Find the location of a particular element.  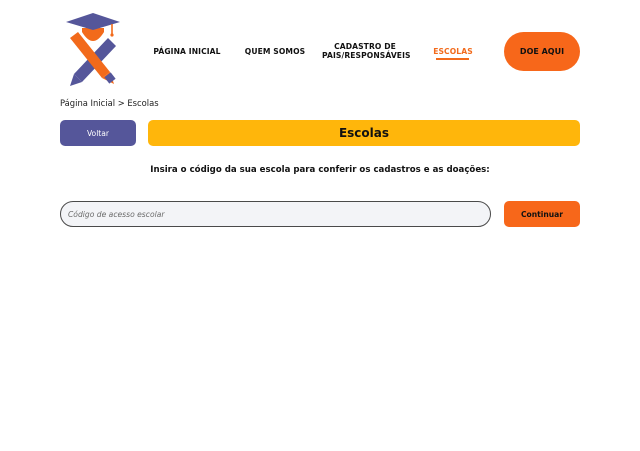

nav-home: PÁGINA INICIAL is located at coordinates (187, 51).